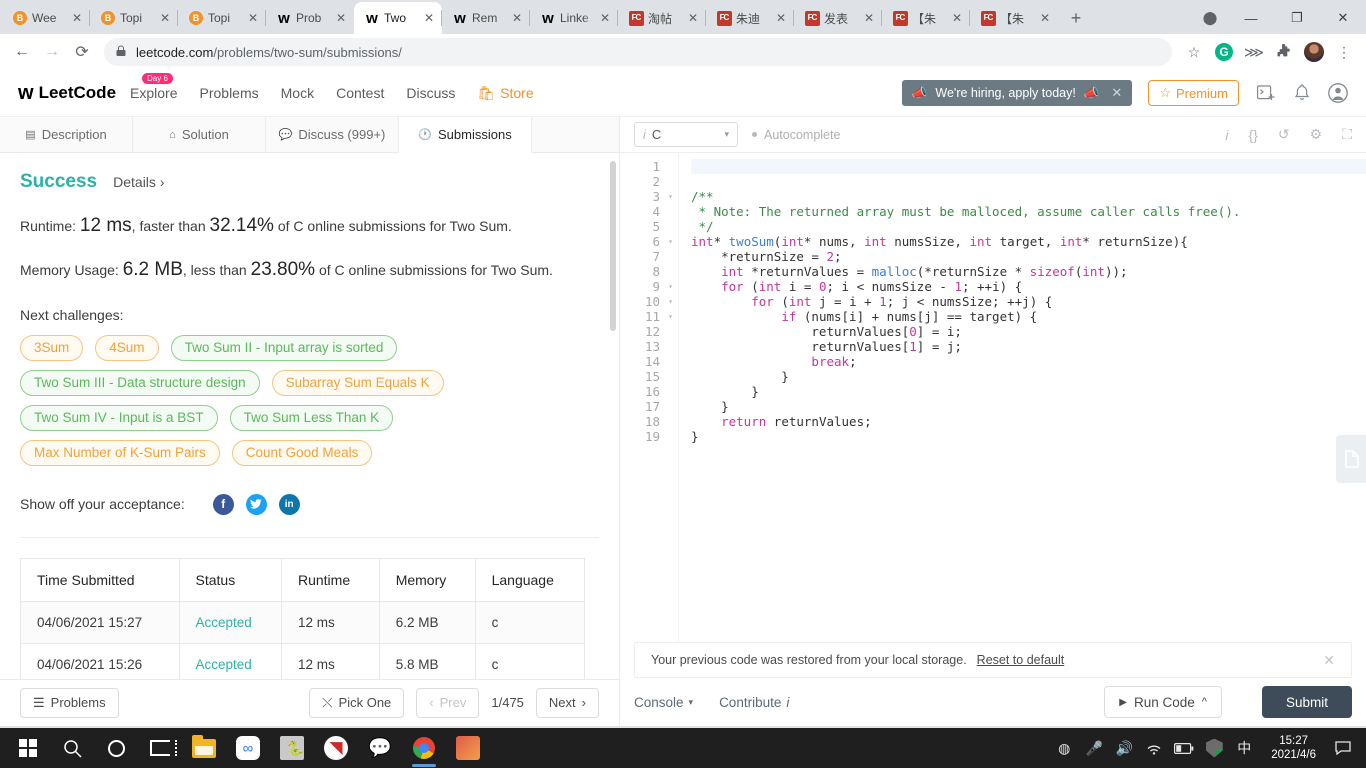 The width and height of the screenshot is (1366, 768). I want to click on browser-tab: B Wee ✕, so click(46, 18).